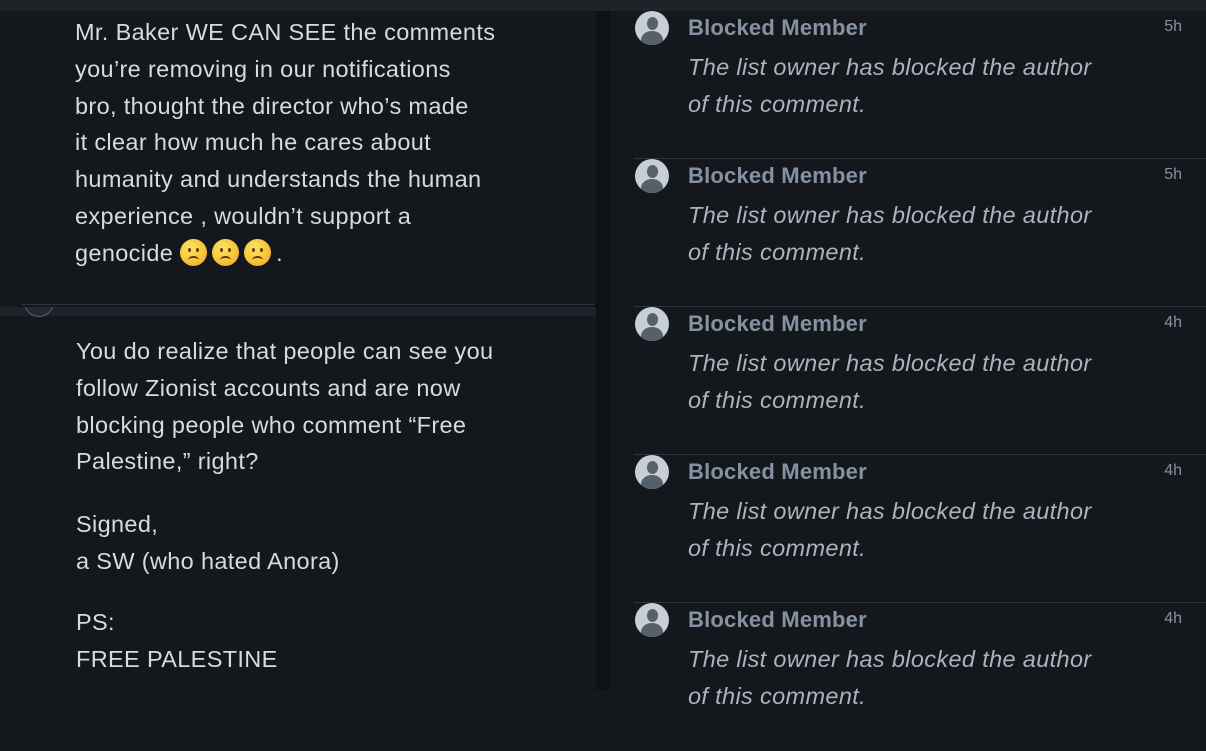 The height and width of the screenshot is (751, 1206). What do you see at coordinates (39, 313) in the screenshot?
I see `avatar` at bounding box center [39, 313].